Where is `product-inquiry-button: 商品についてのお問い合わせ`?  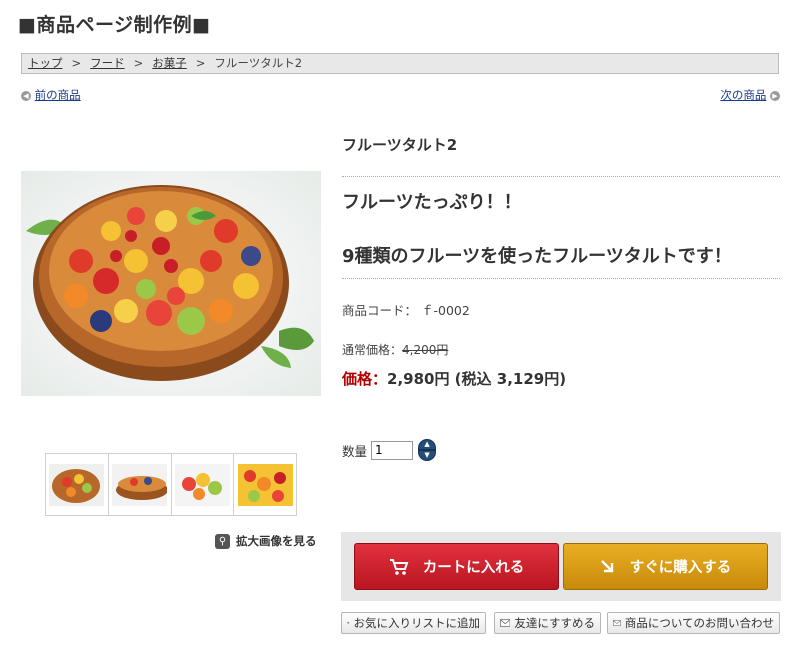
product-inquiry-button: 商品についてのお問い合わせ is located at coordinates (693, 623).